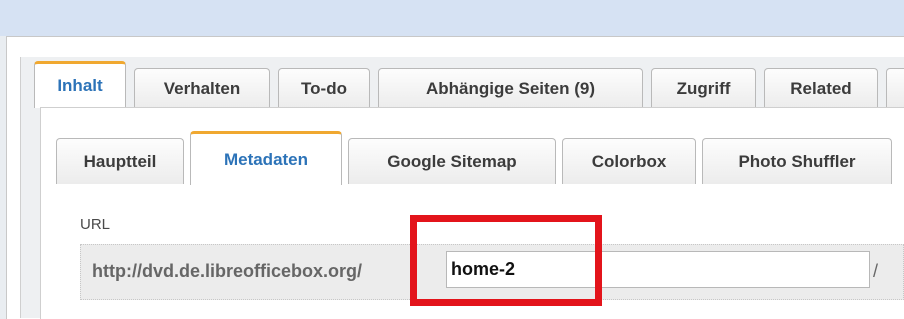  I want to click on tab-google-sitemap: Google Sitemap, so click(452, 161).